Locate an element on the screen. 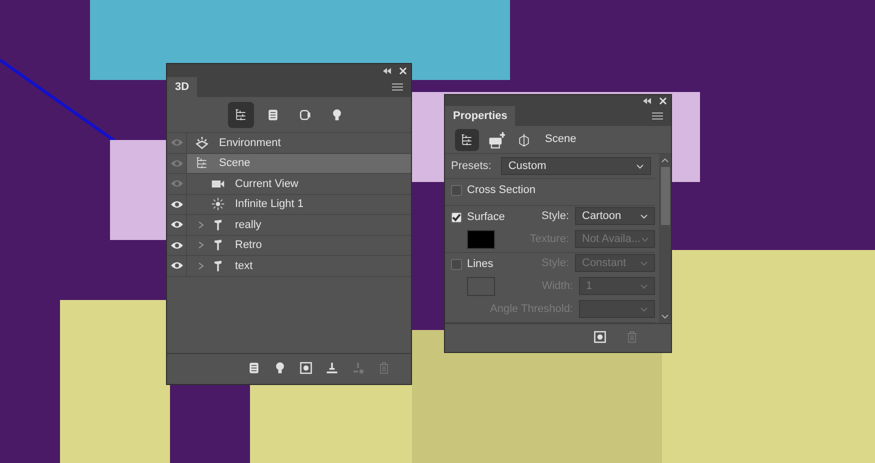 This screenshot has width=875, height=463. scroll-down-icon is located at coordinates (665, 316).